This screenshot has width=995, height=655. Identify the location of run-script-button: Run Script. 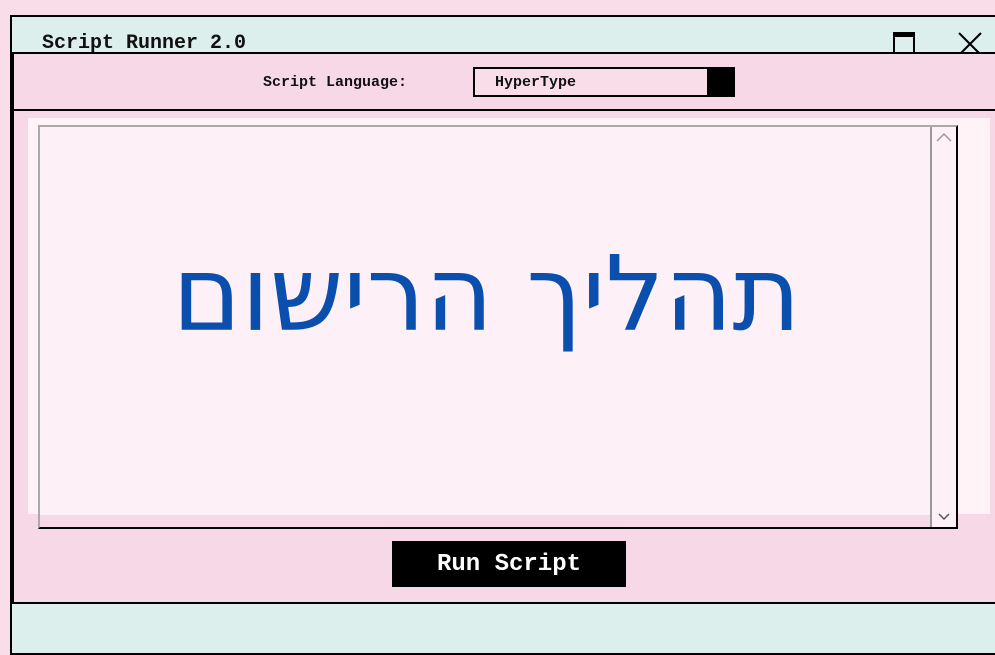
(509, 564).